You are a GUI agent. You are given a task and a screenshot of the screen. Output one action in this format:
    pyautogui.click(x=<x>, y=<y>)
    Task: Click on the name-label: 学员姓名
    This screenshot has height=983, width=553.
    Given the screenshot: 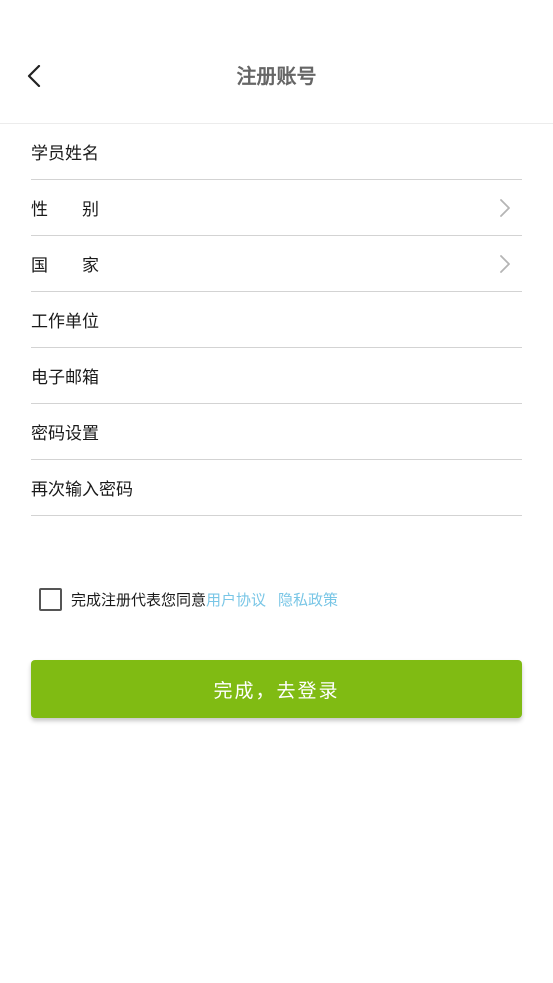 What is the action you would take?
    pyautogui.click(x=65, y=154)
    